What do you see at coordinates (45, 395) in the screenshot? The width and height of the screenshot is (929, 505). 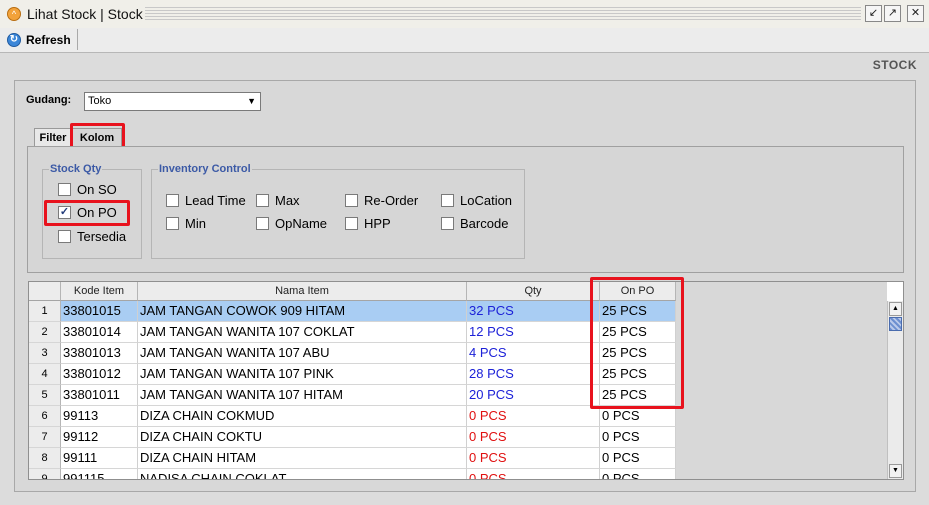 I see `row-number-cell: 5` at bounding box center [45, 395].